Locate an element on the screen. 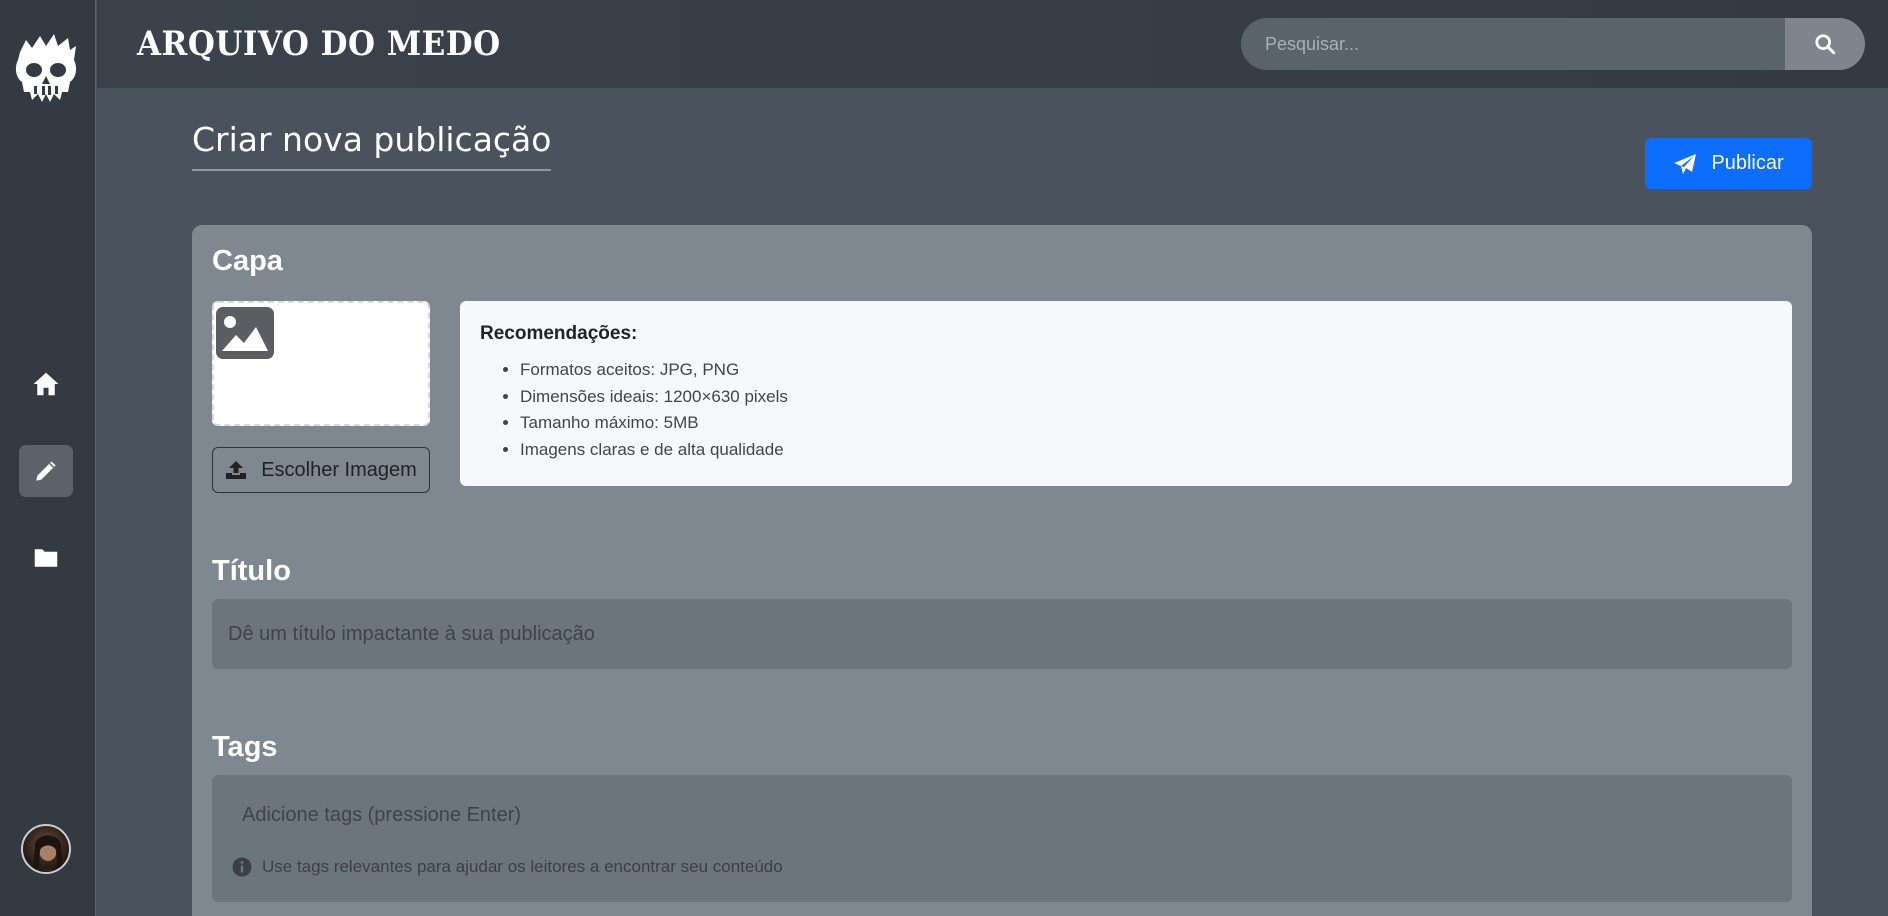 The width and height of the screenshot is (1888, 916). search-bar is located at coordinates (1553, 44).